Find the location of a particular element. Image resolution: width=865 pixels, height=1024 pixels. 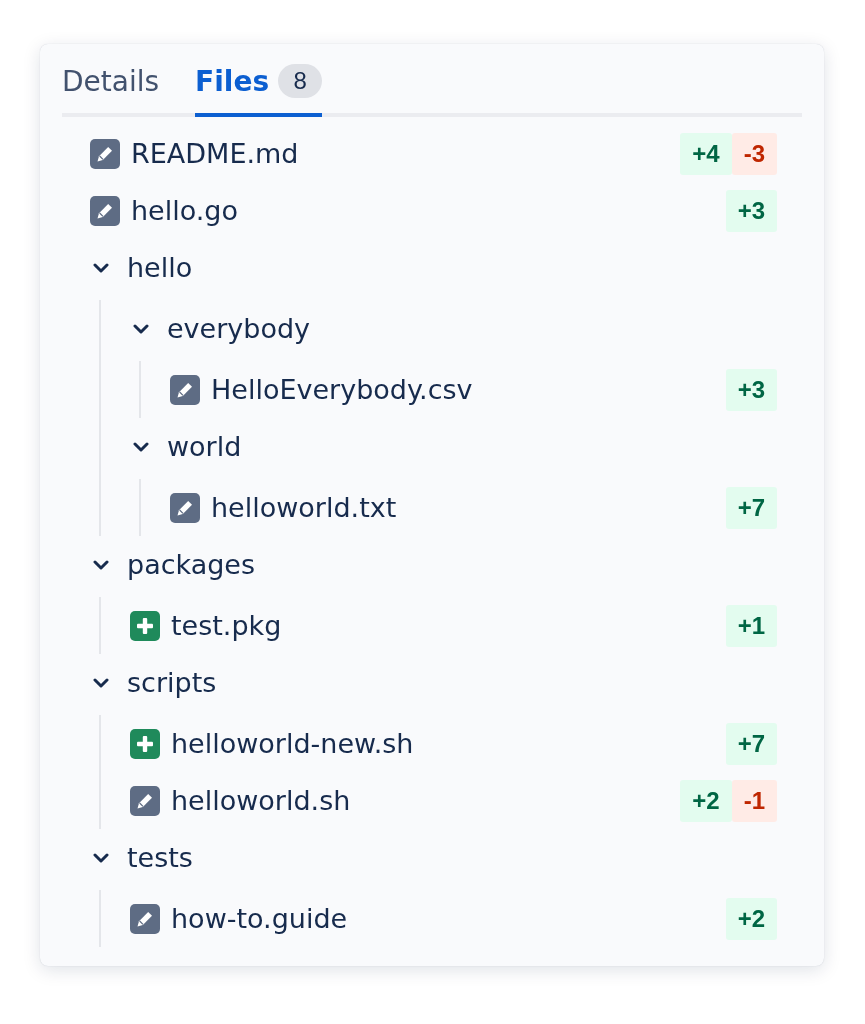

deletions-count: -3 is located at coordinates (754, 153).